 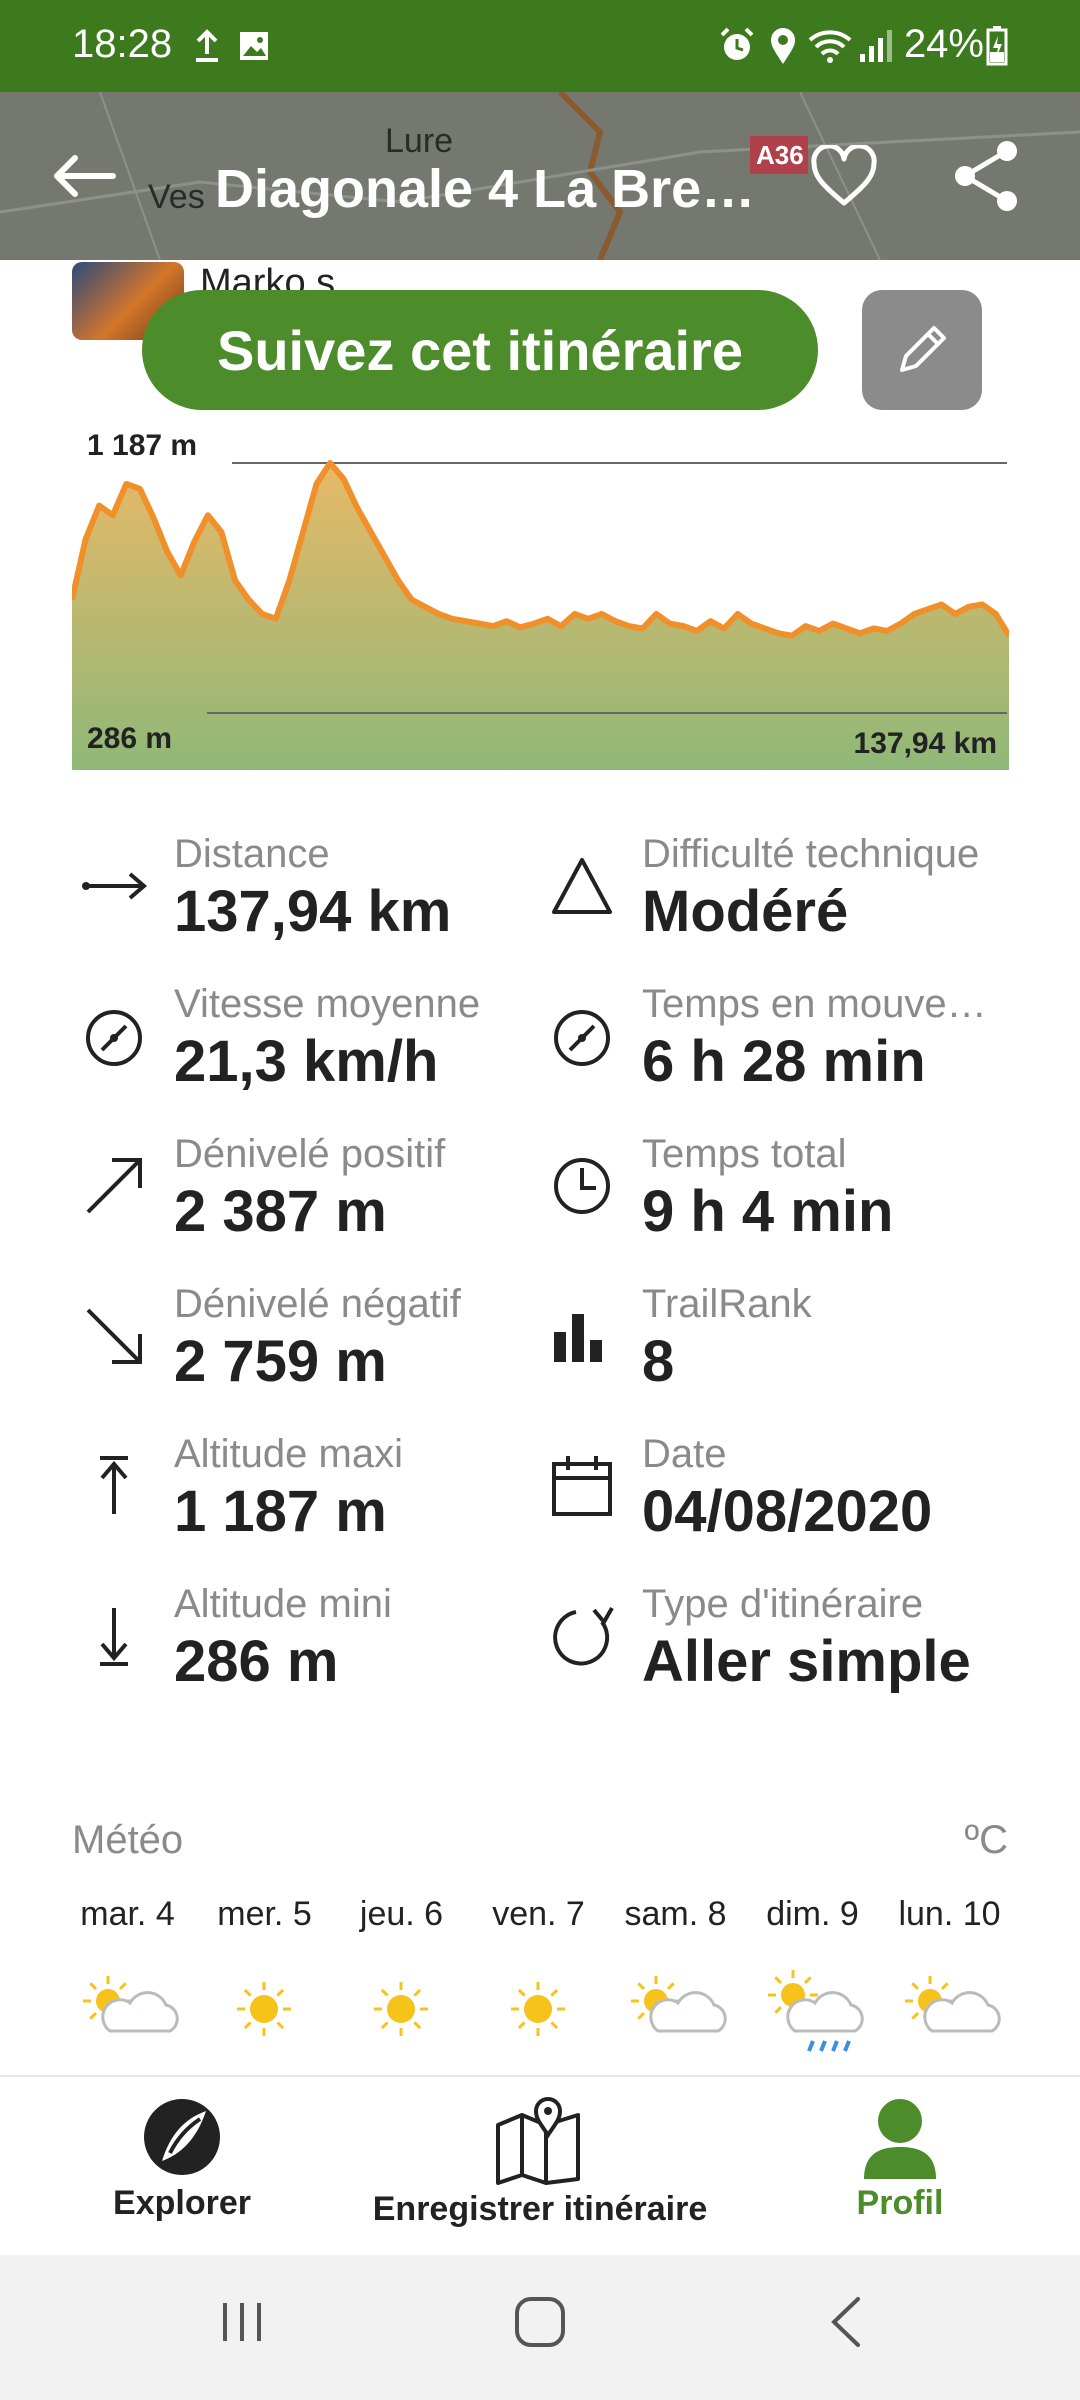 I want to click on stat-altitude-maxi: Altitude maxi 1 187 m, so click(x=313, y=1502).